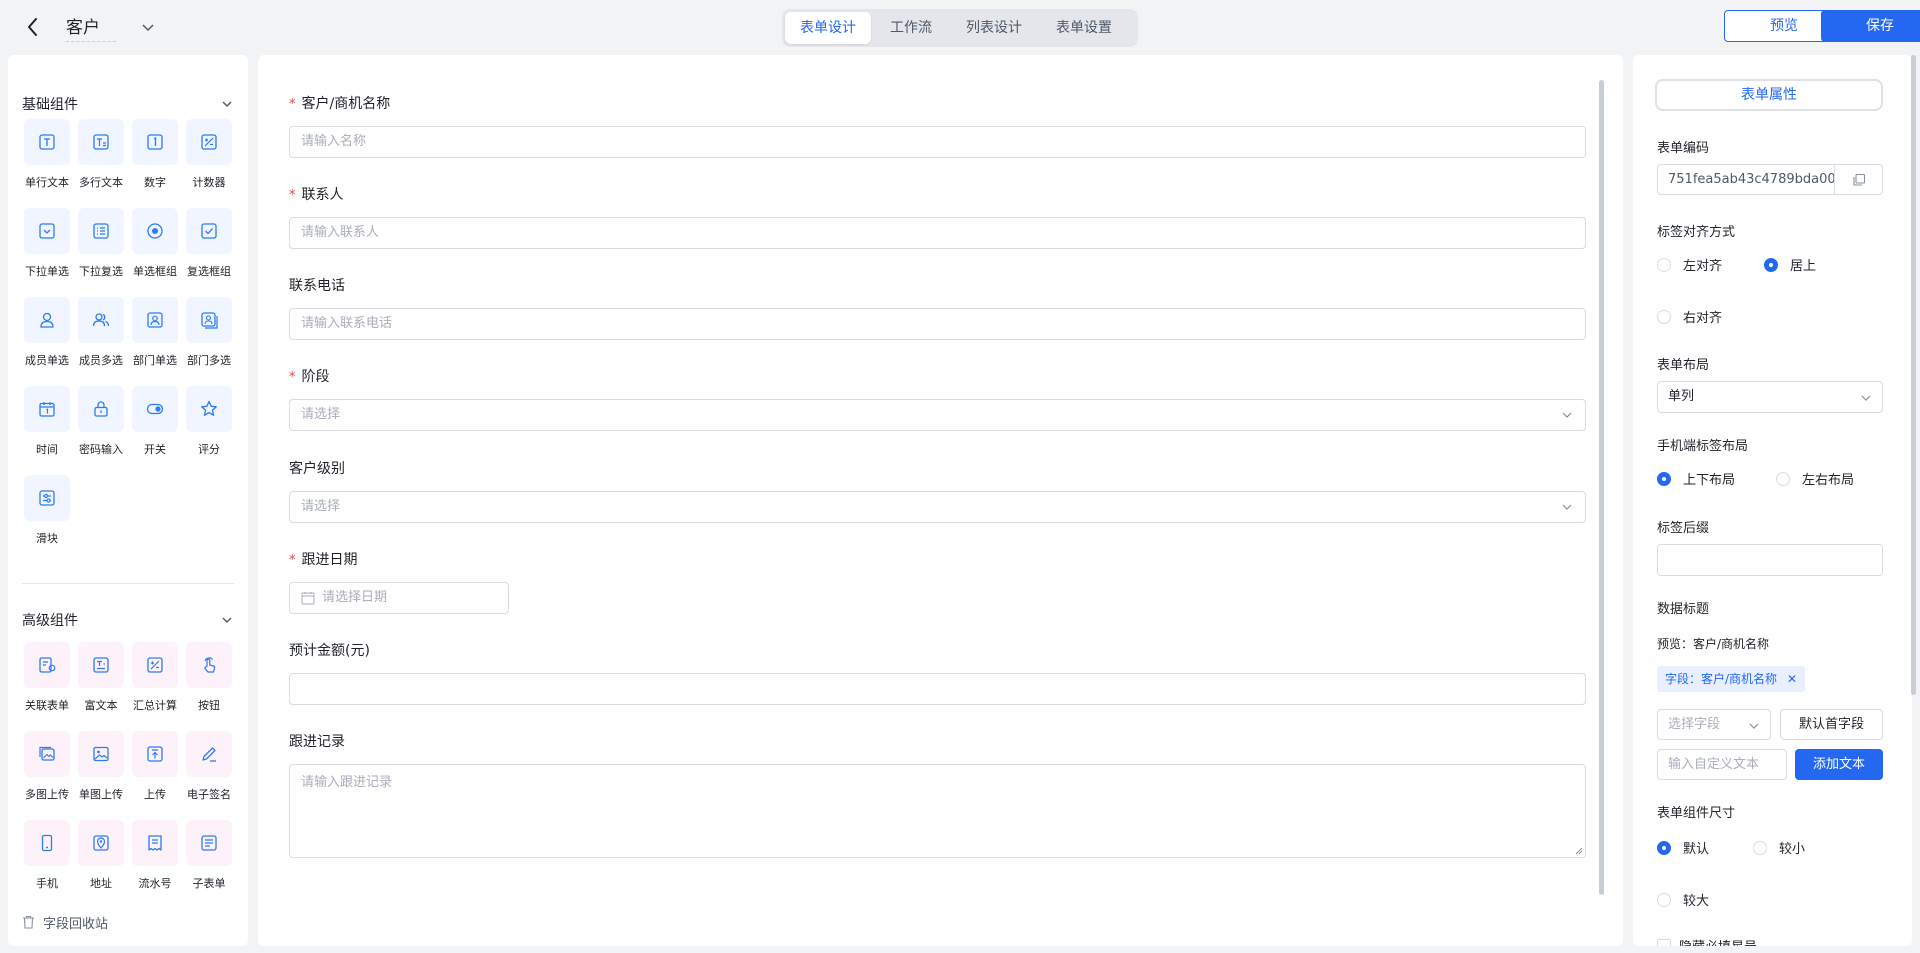 The image size is (1920, 953). I want to click on save-button: 保存, so click(1870, 26).